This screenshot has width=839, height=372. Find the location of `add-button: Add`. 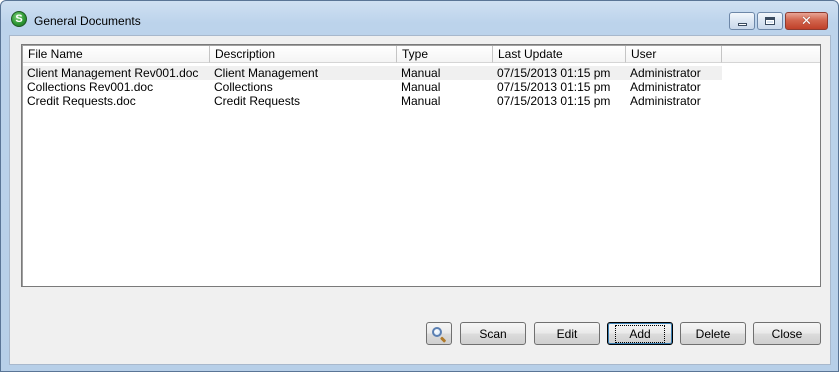

add-button: Add is located at coordinates (640, 333).